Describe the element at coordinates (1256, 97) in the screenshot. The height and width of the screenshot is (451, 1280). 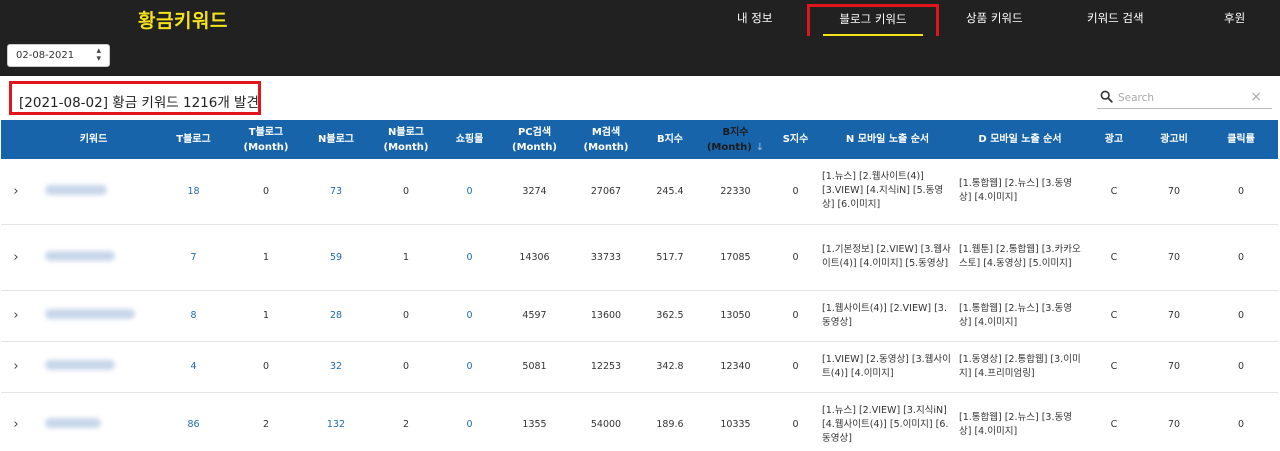
I see `clear-icon: ×` at that location.